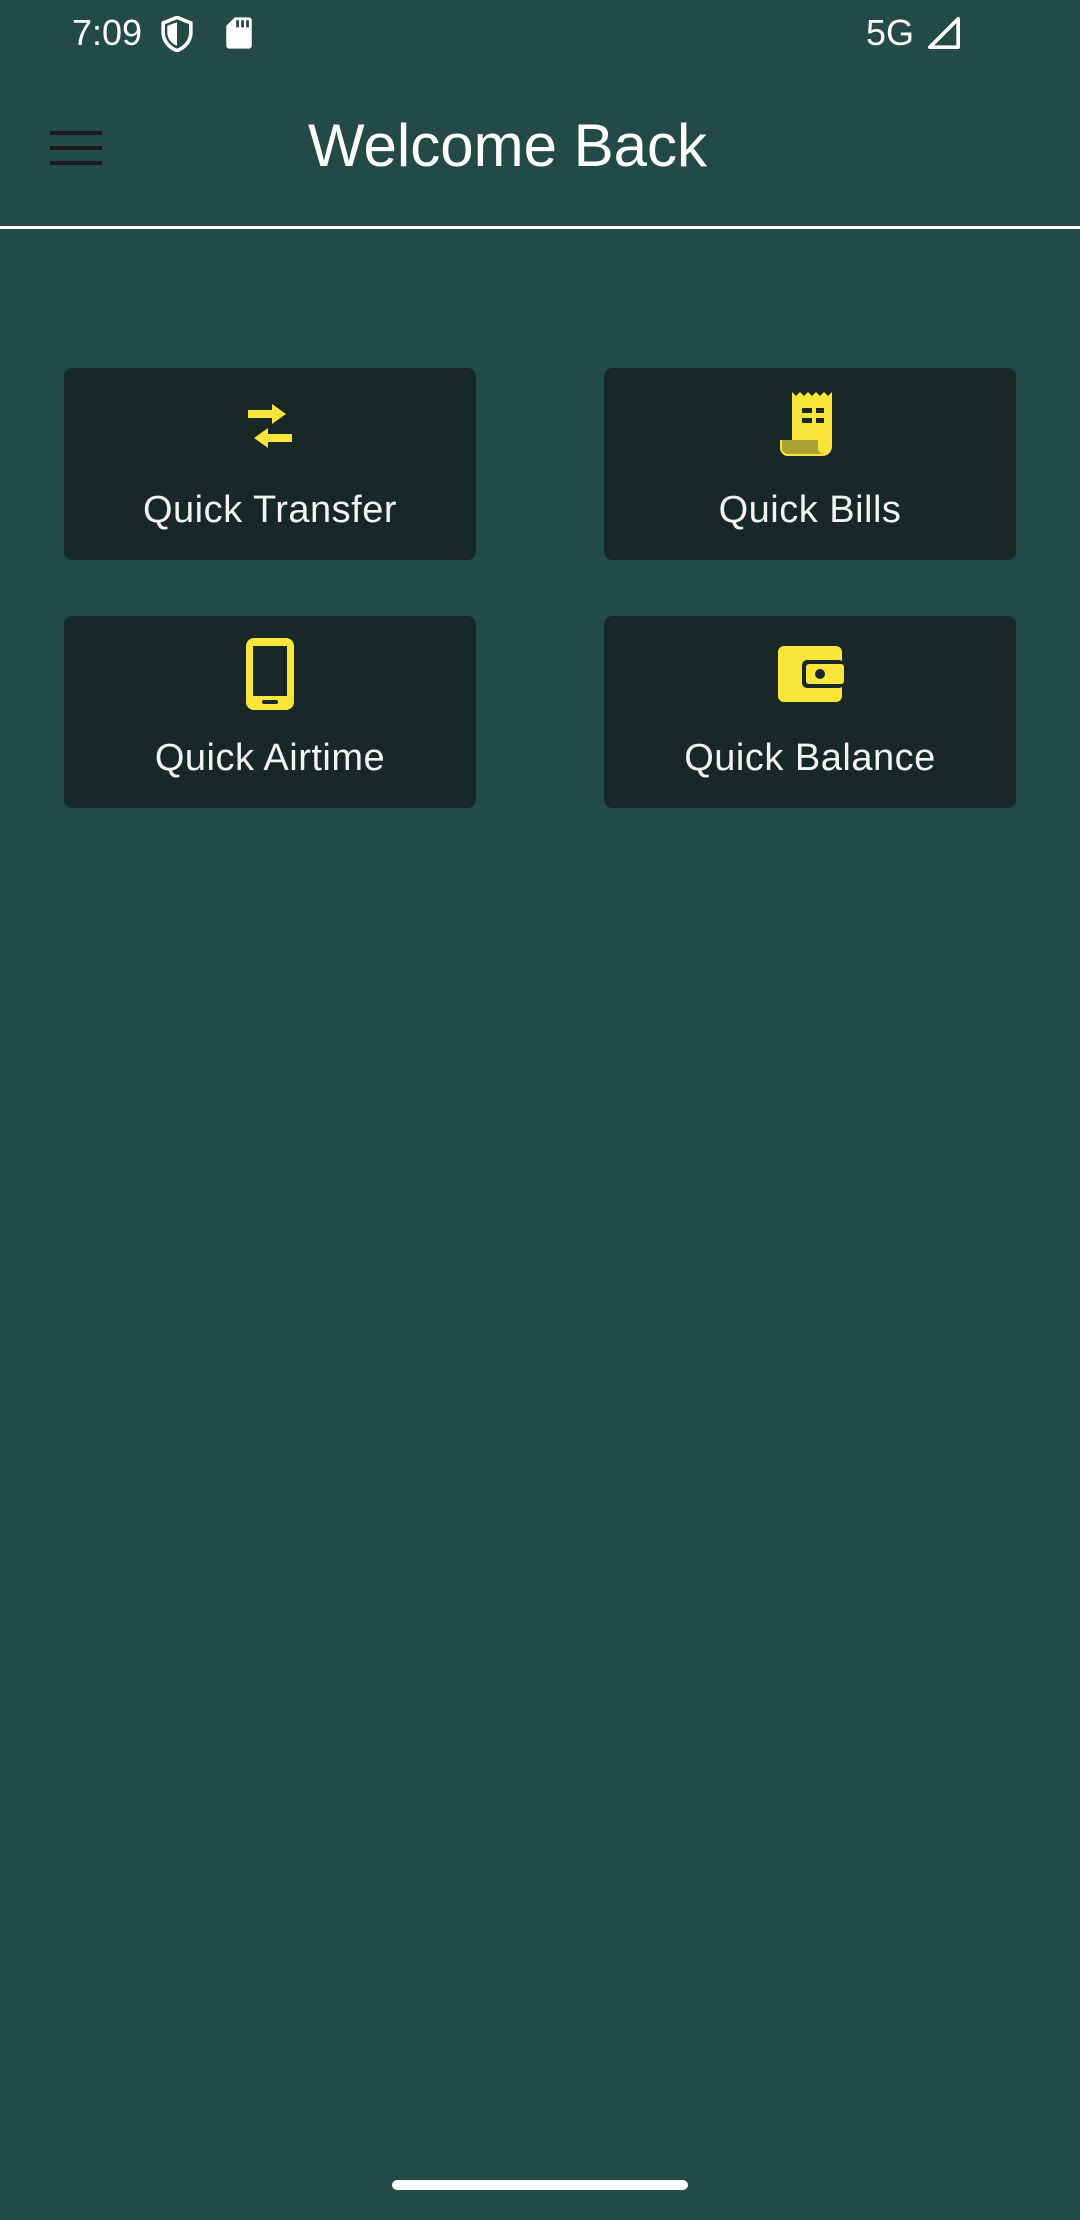  What do you see at coordinates (270, 464) in the screenshot?
I see `quick-transfer-card: Quick Transfer` at bounding box center [270, 464].